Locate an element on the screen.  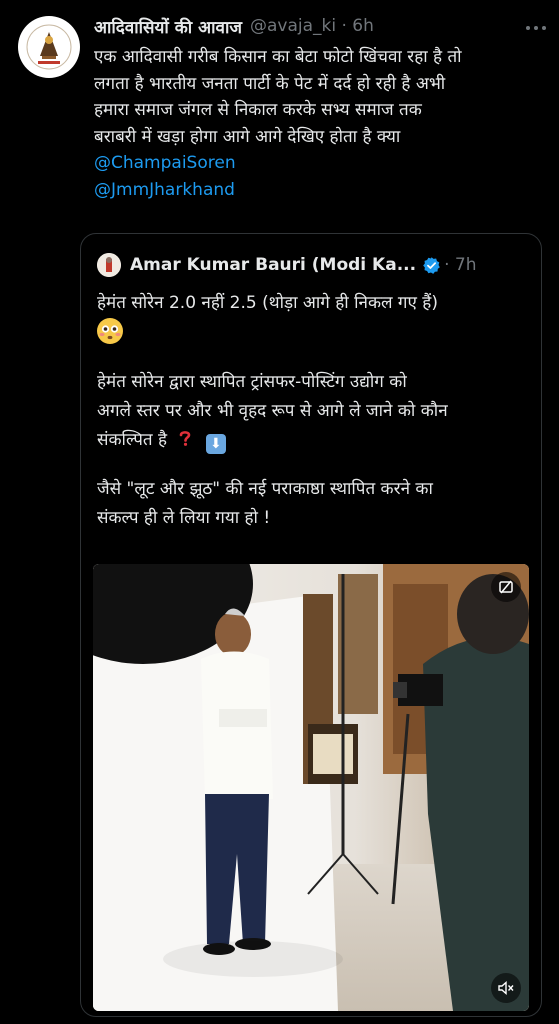
quoted-text-line: संकल्पित है is located at coordinates (132, 440).